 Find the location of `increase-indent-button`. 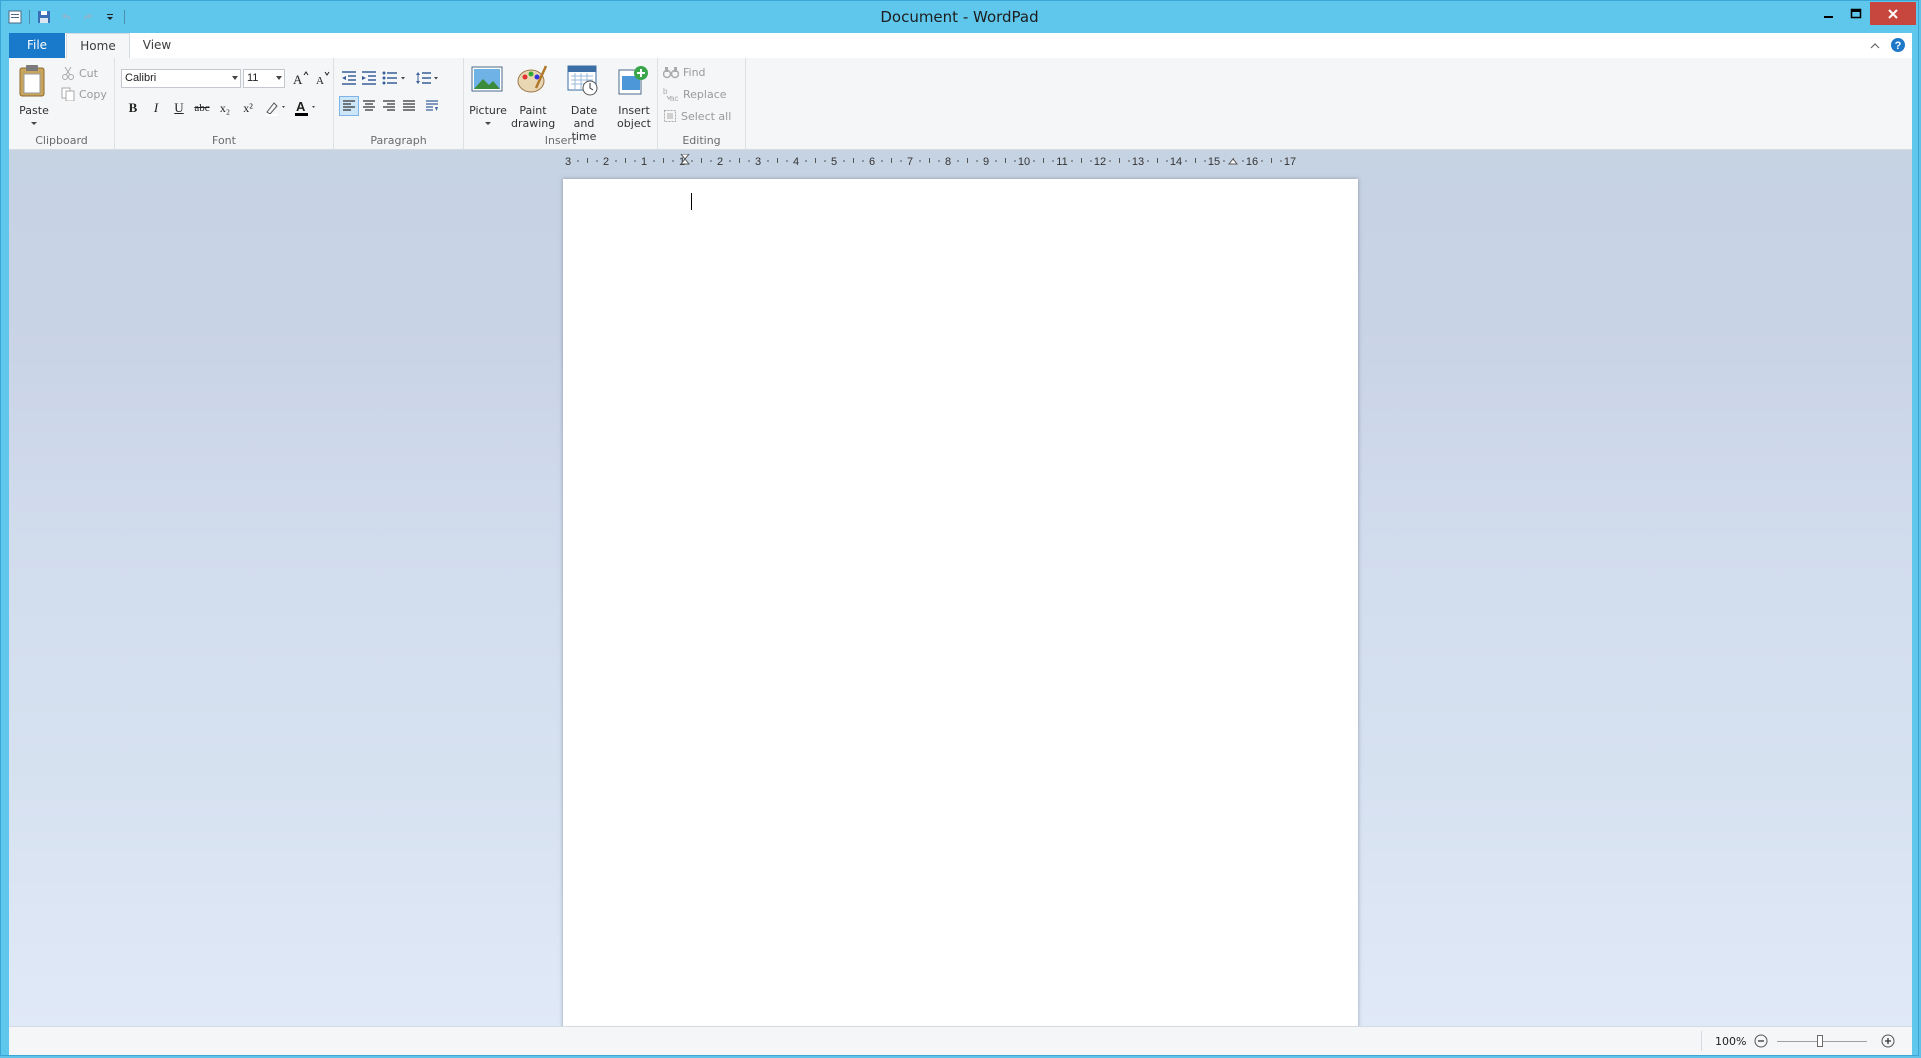

increase-indent-button is located at coordinates (369, 78).